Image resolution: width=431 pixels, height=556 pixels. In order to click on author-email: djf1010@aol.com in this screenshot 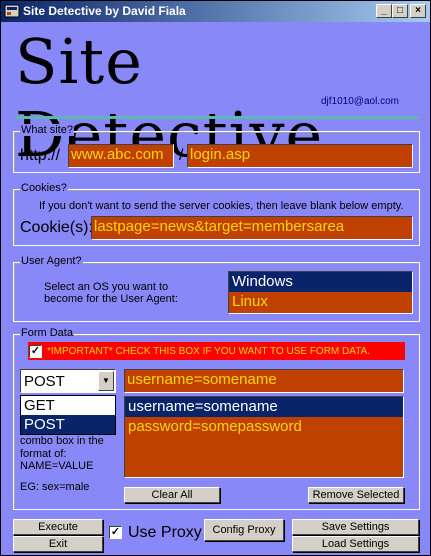, I will do `click(360, 101)`.